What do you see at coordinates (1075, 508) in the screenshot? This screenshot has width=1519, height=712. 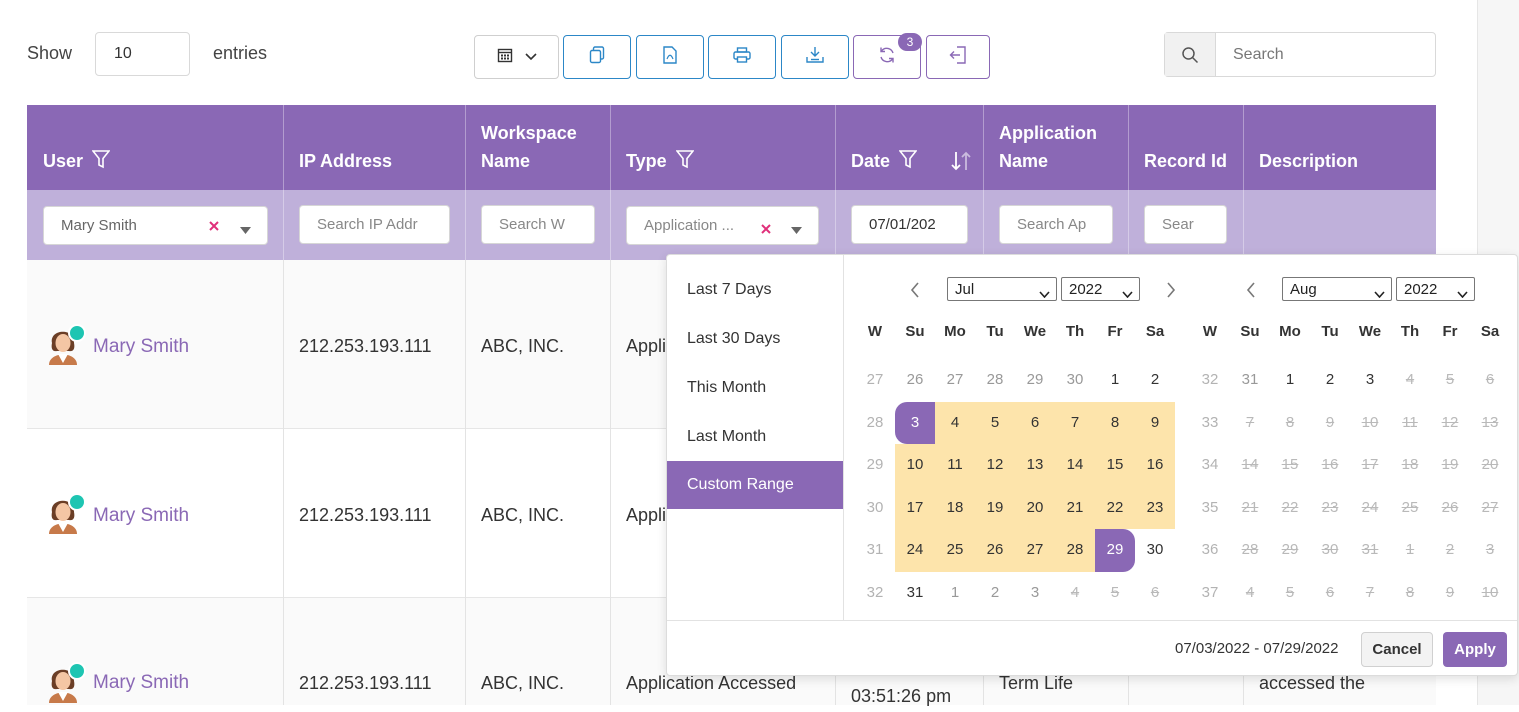 I see `calendar-day: 21` at bounding box center [1075, 508].